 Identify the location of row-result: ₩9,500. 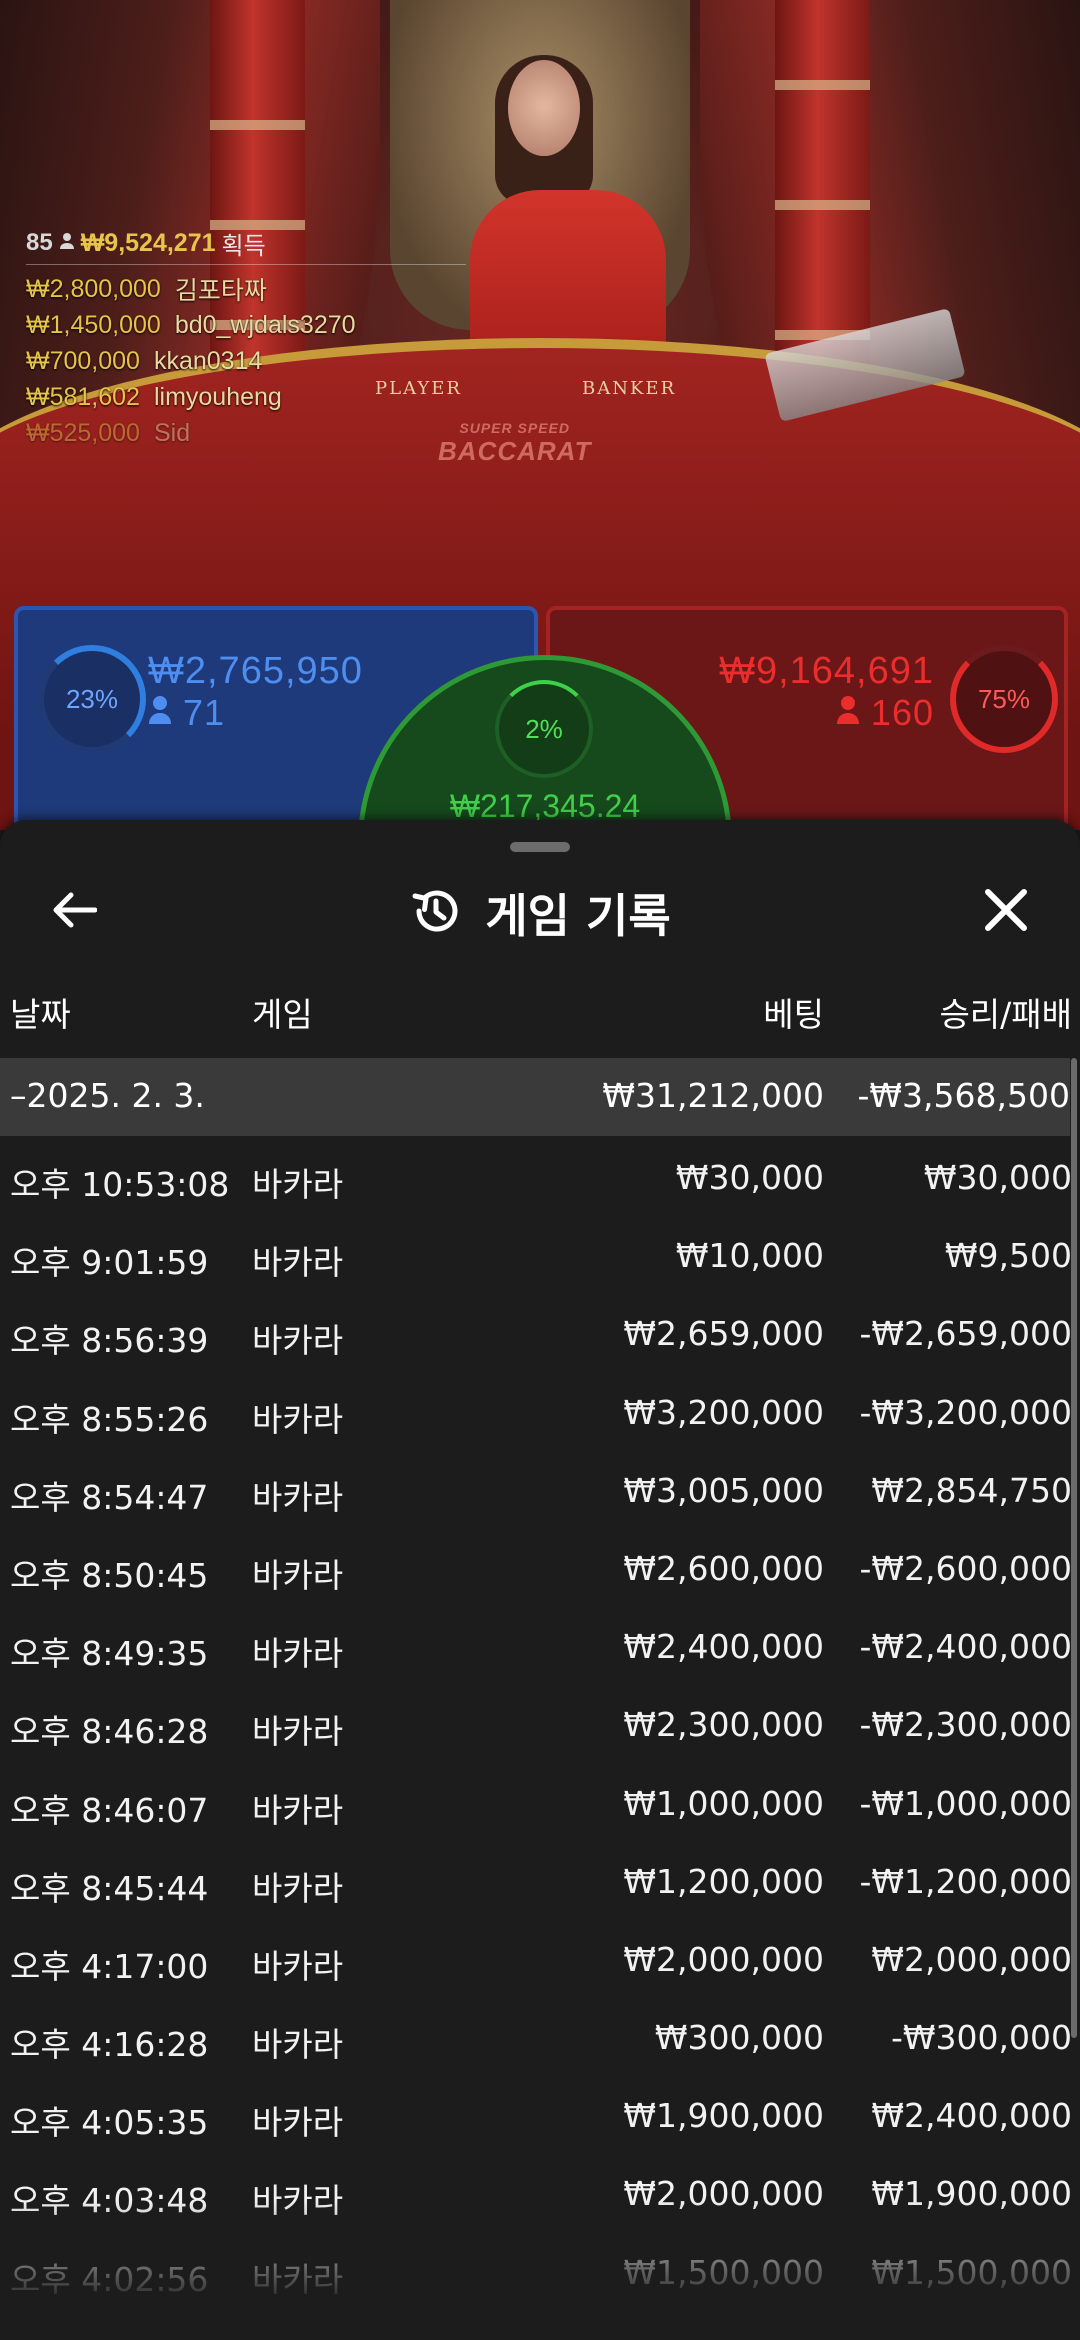
(1008, 1256).